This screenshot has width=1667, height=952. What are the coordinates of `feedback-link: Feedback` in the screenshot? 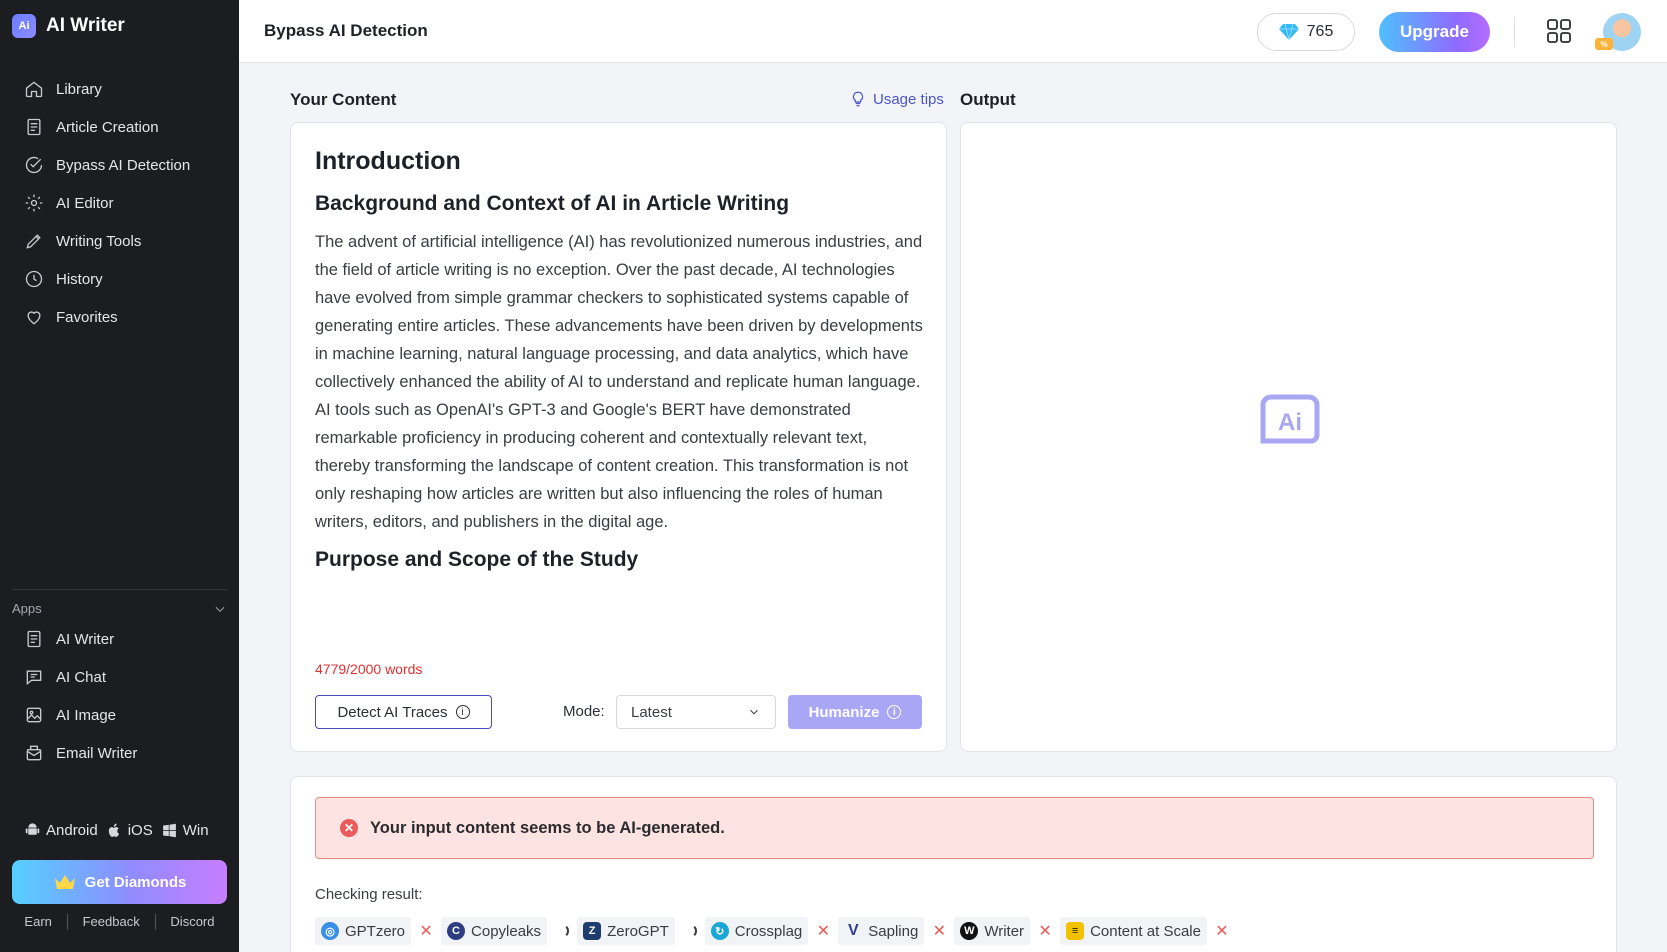 It's located at (111, 922).